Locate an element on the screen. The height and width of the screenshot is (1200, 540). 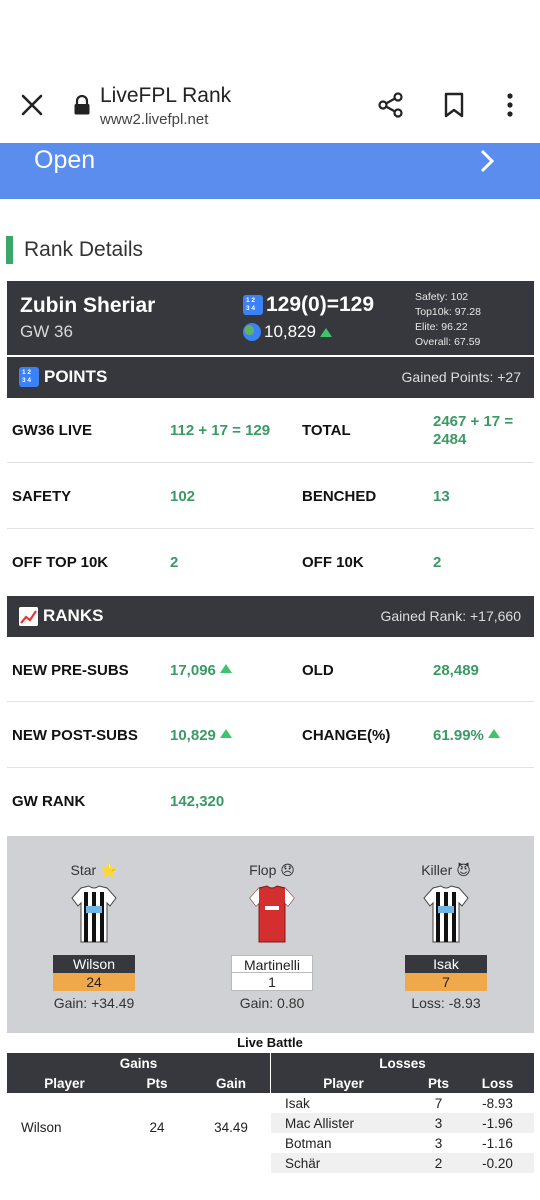
row-value: 2467 + 17 = 2484 is located at coordinates (473, 430).